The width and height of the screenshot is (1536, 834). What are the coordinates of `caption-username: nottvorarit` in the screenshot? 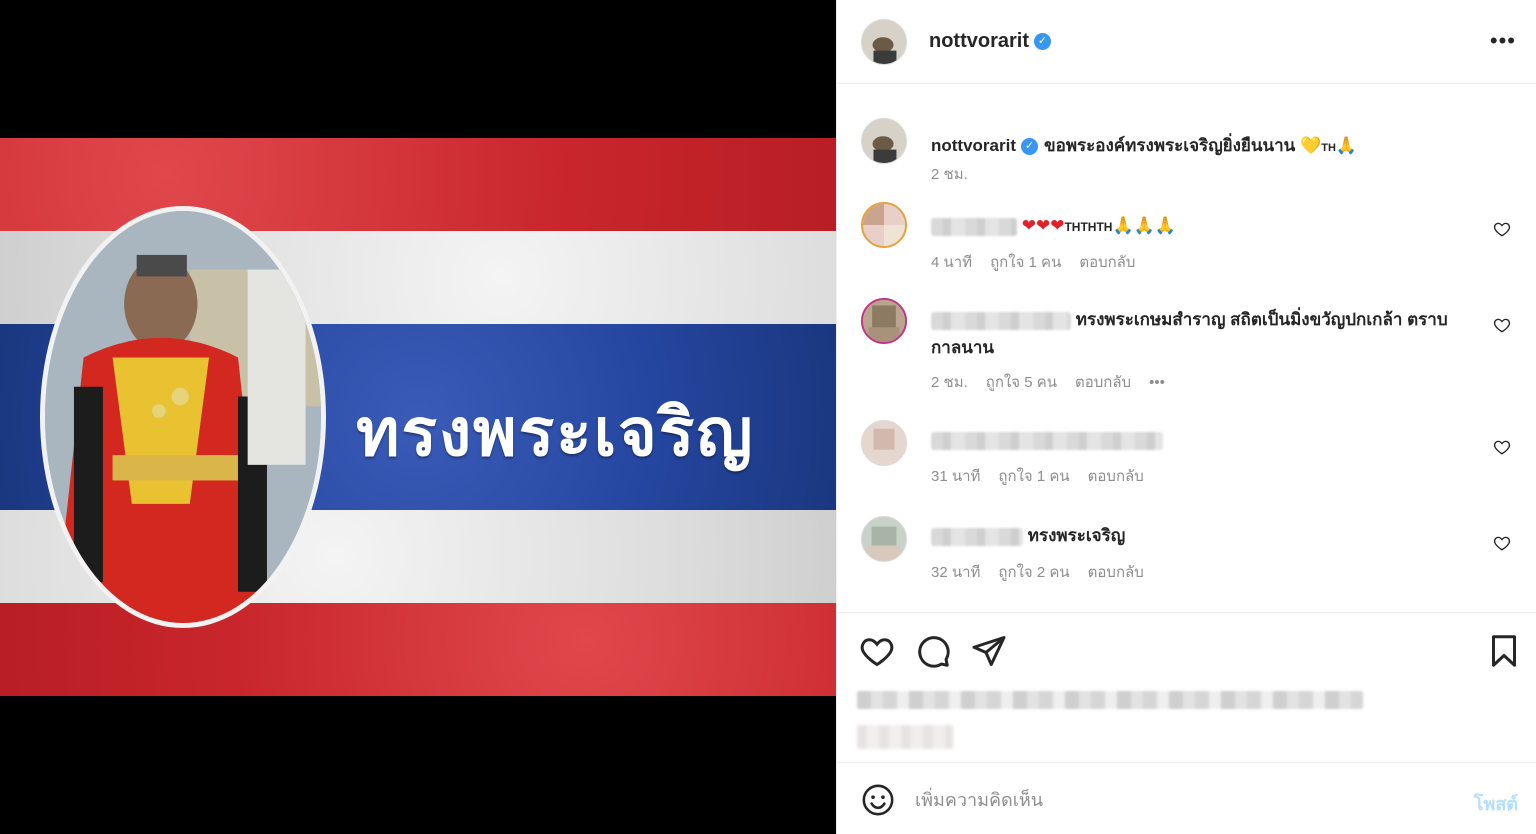 It's located at (973, 145).